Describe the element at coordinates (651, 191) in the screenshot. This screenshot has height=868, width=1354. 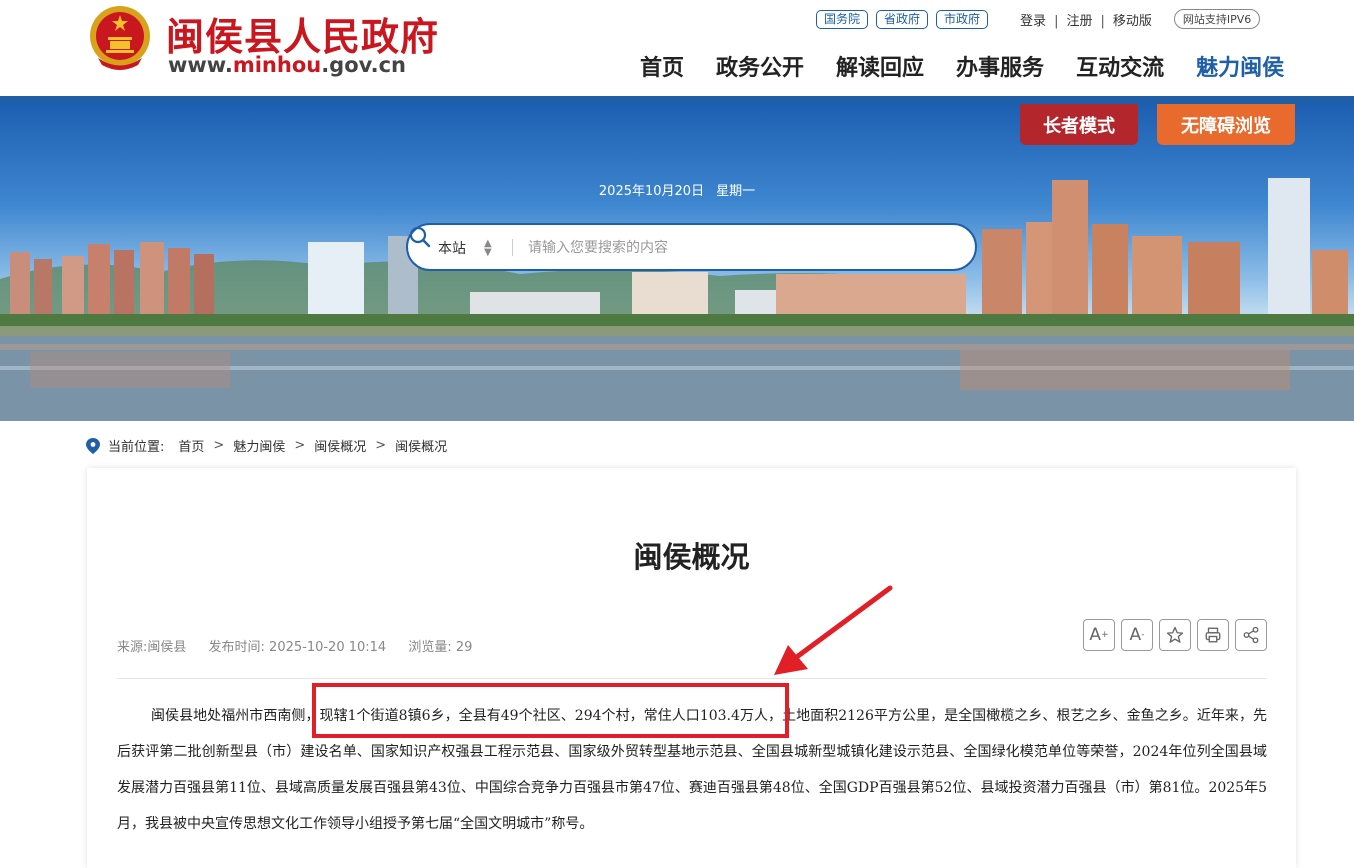
I see `date-value: 2025年10月20日` at that location.